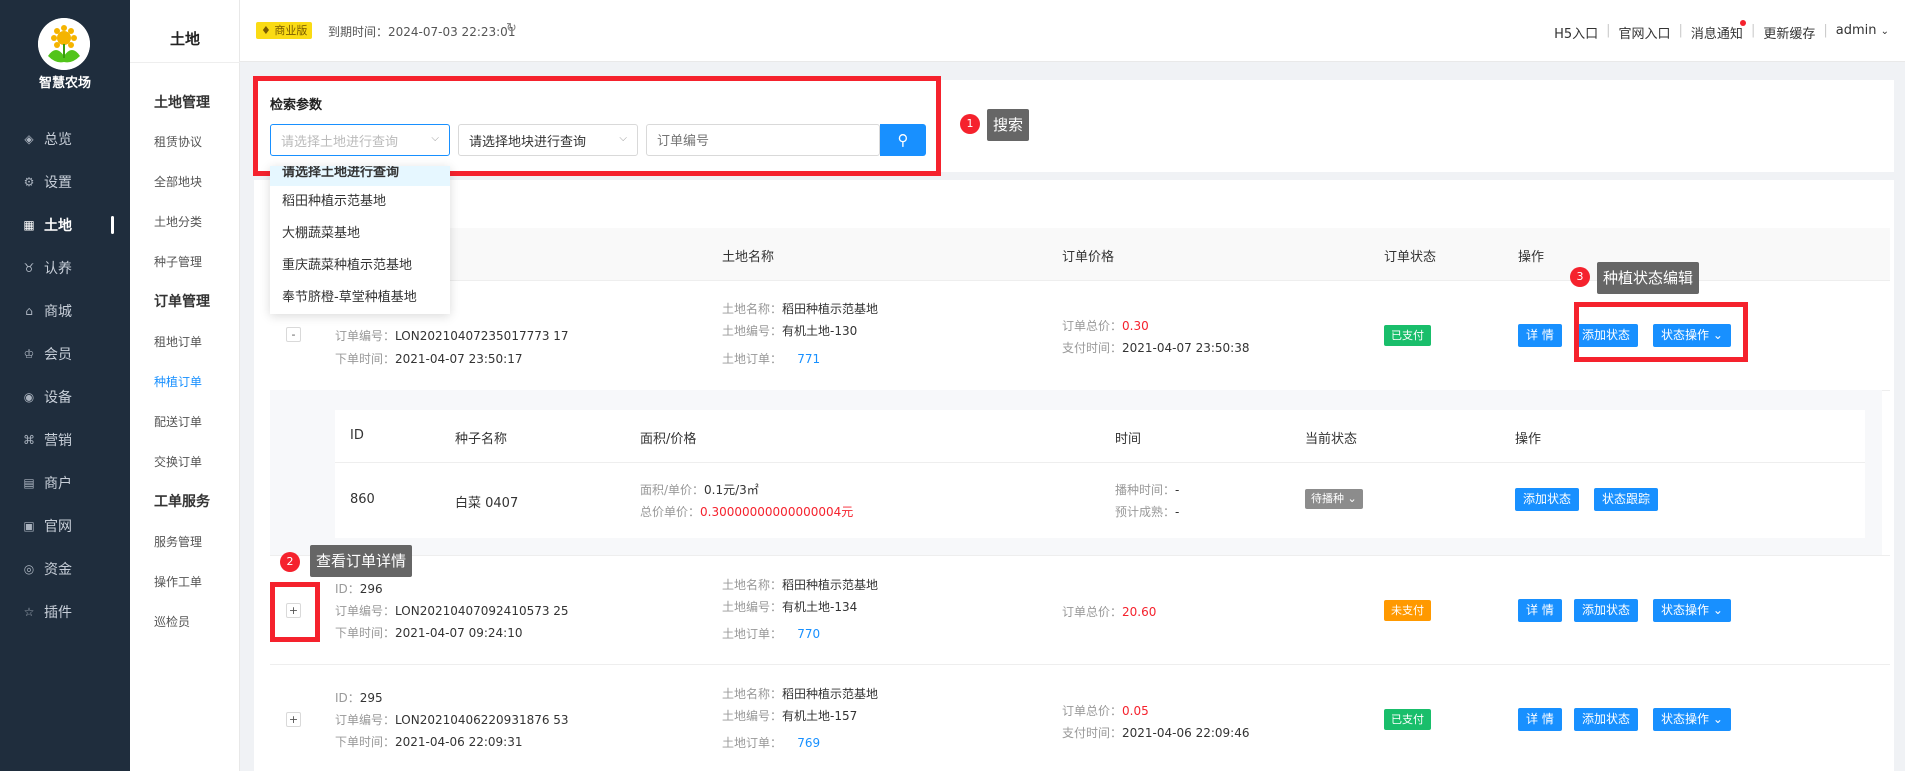 The image size is (1905, 771). I want to click on order-id: ID：296, so click(359, 589).